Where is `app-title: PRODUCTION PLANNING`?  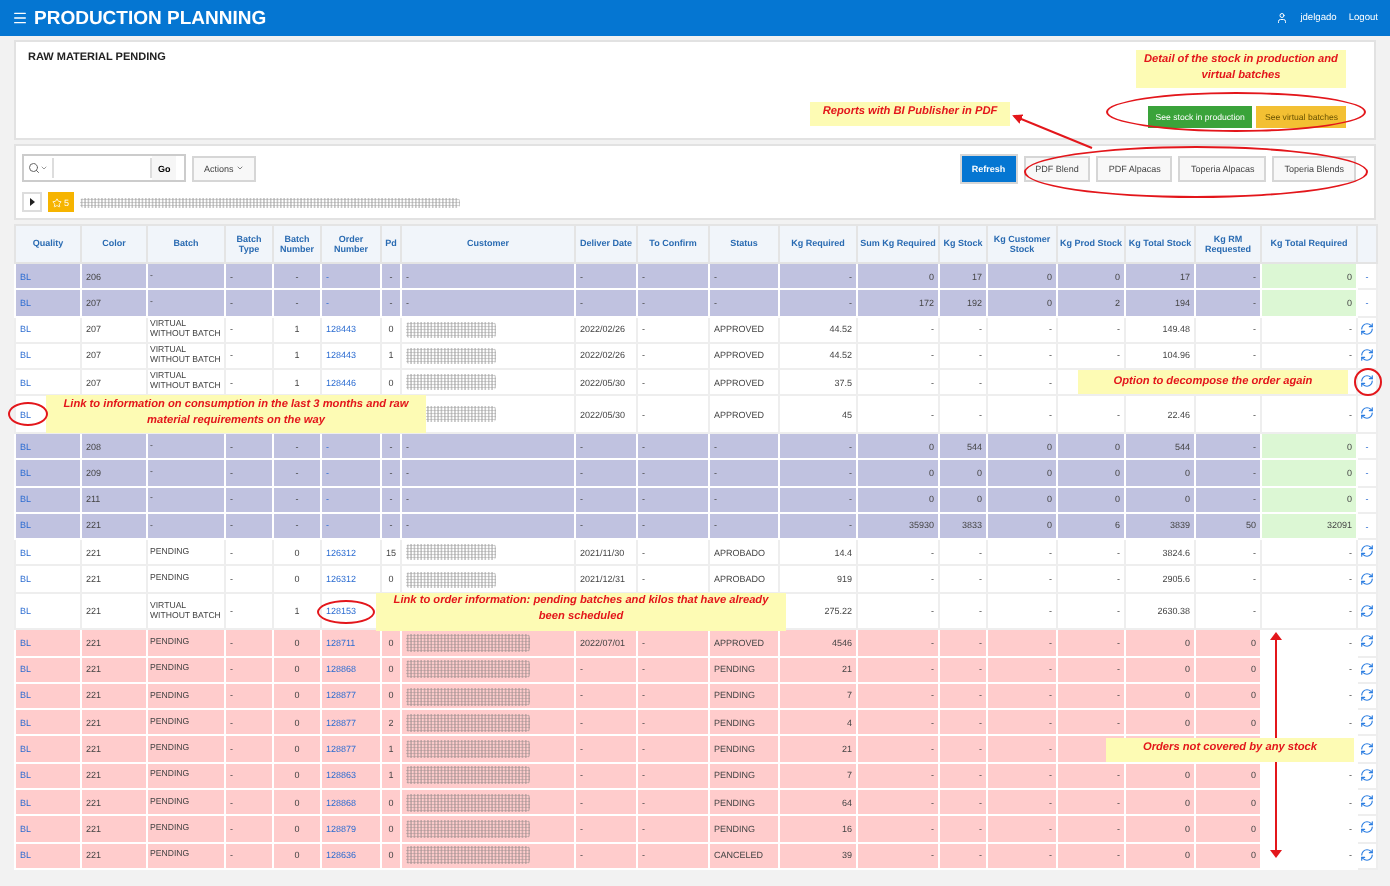
app-title: PRODUCTION PLANNING is located at coordinates (150, 18).